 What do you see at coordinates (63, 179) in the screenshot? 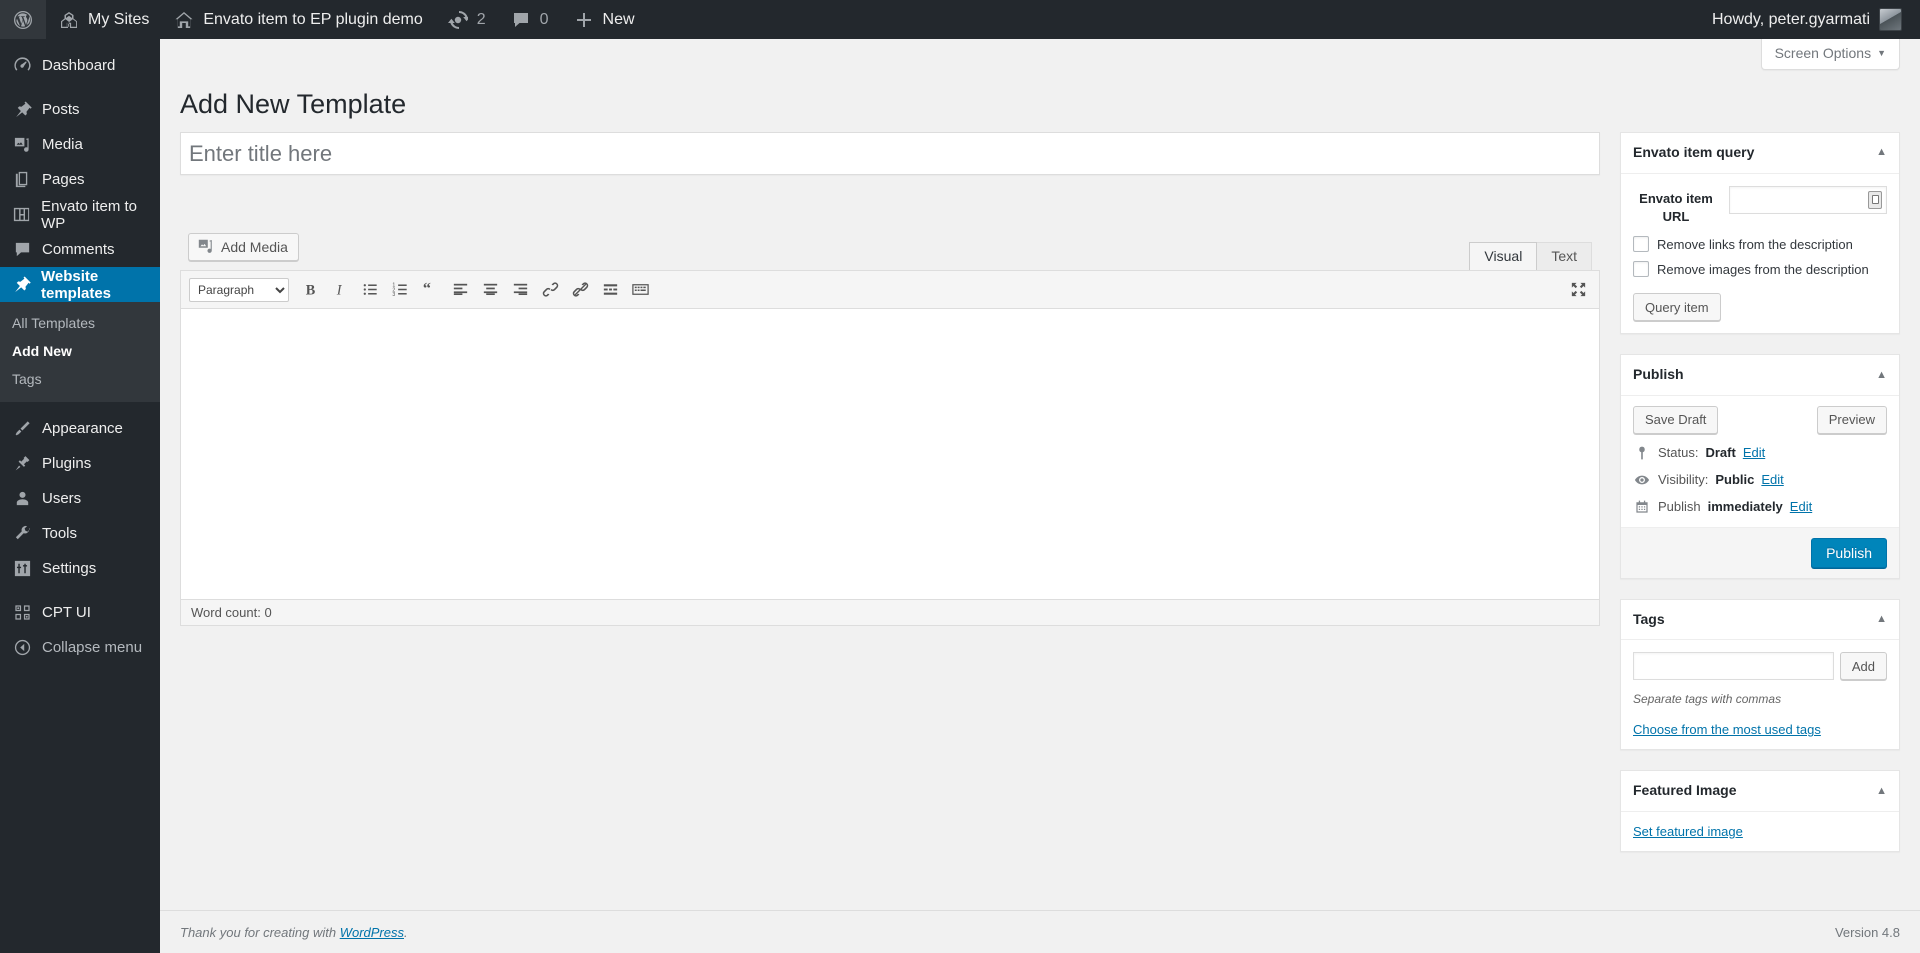
I see `sidebar-item-label: Pages` at bounding box center [63, 179].